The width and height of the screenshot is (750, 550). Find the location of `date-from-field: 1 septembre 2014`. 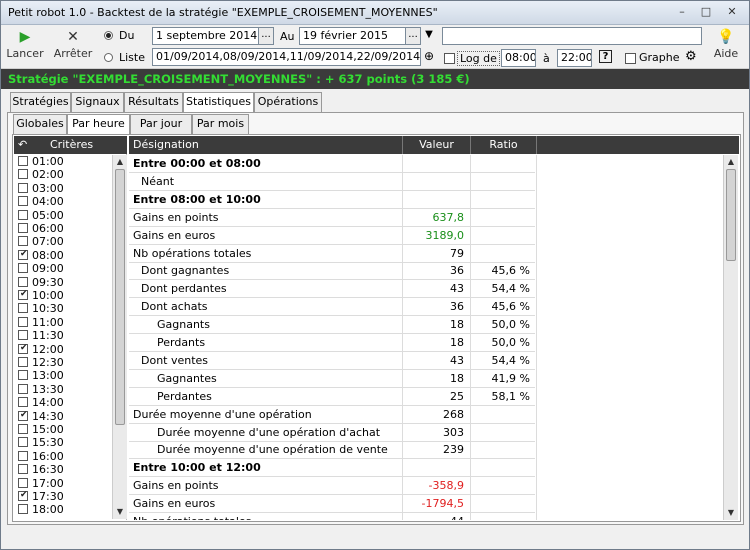

date-from-field: 1 septembre 2014 is located at coordinates (205, 36).